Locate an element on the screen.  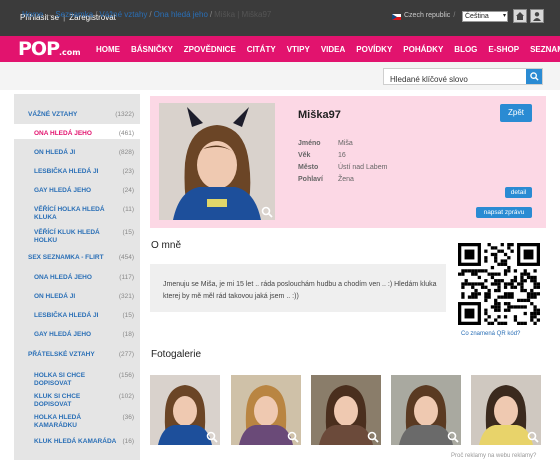
nav-item: POVÍDKY is located at coordinates (374, 49).